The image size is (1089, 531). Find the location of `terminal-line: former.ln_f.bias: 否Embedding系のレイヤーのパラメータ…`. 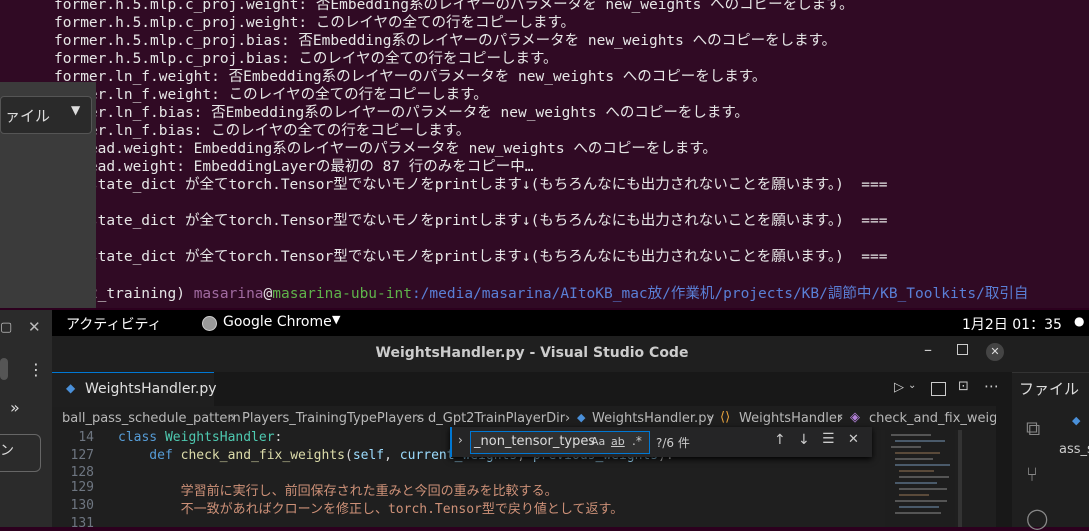

terminal-line: former.ln_f.bias: 否Embedding系のレイヤーのパラメータ… is located at coordinates (401, 113).